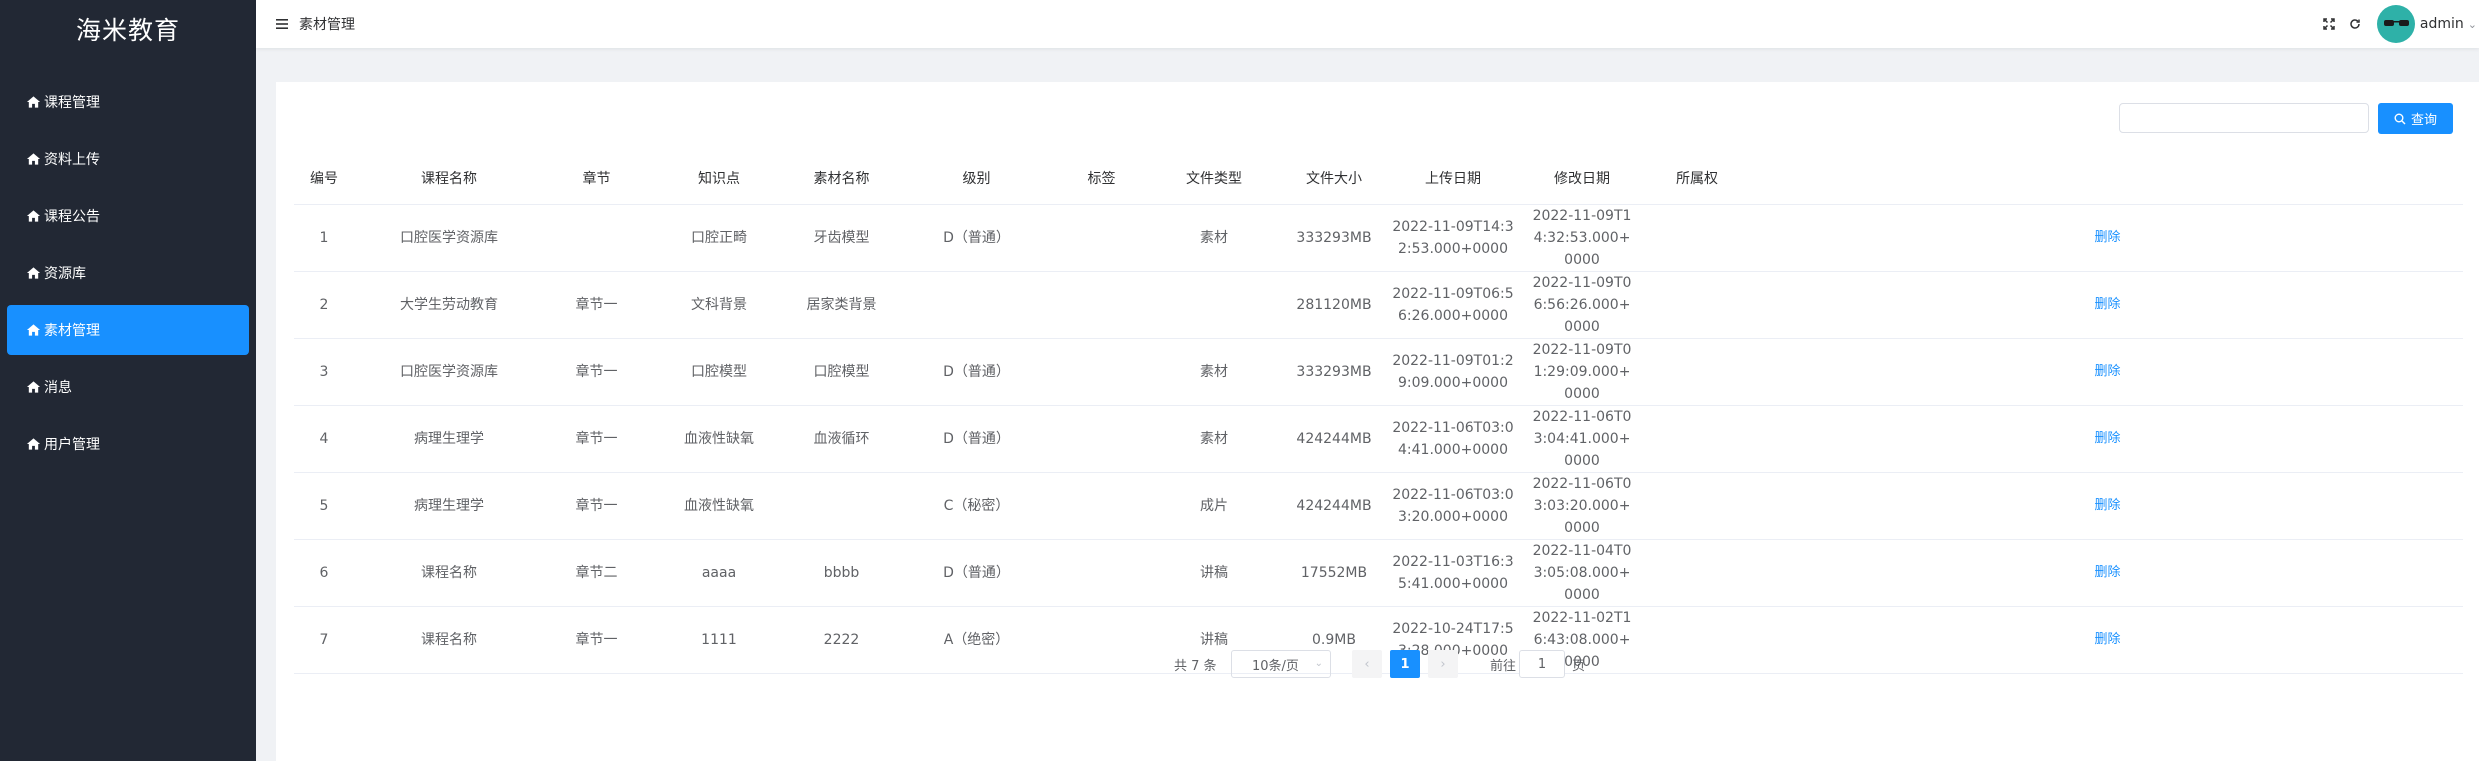 This screenshot has height=761, width=2479. What do you see at coordinates (976, 305) in the screenshot?
I see `cell-level` at bounding box center [976, 305].